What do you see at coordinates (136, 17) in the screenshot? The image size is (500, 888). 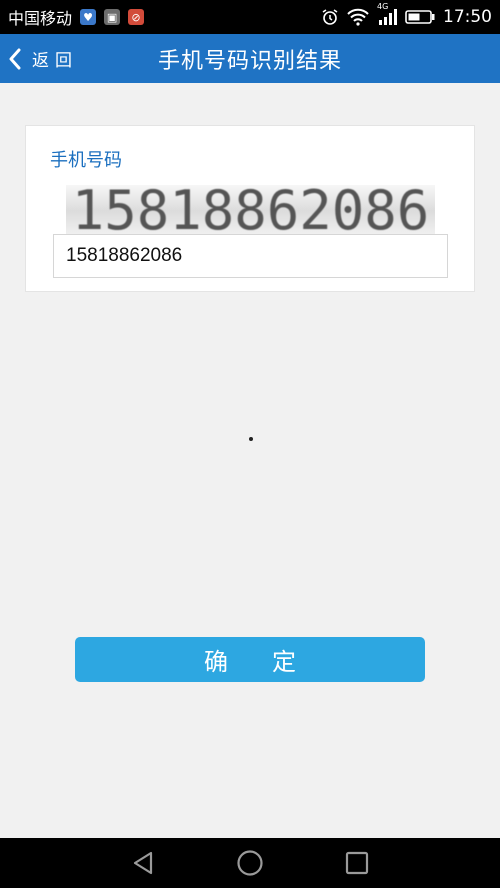 I see `notification-blocked-icon: ⊘` at bounding box center [136, 17].